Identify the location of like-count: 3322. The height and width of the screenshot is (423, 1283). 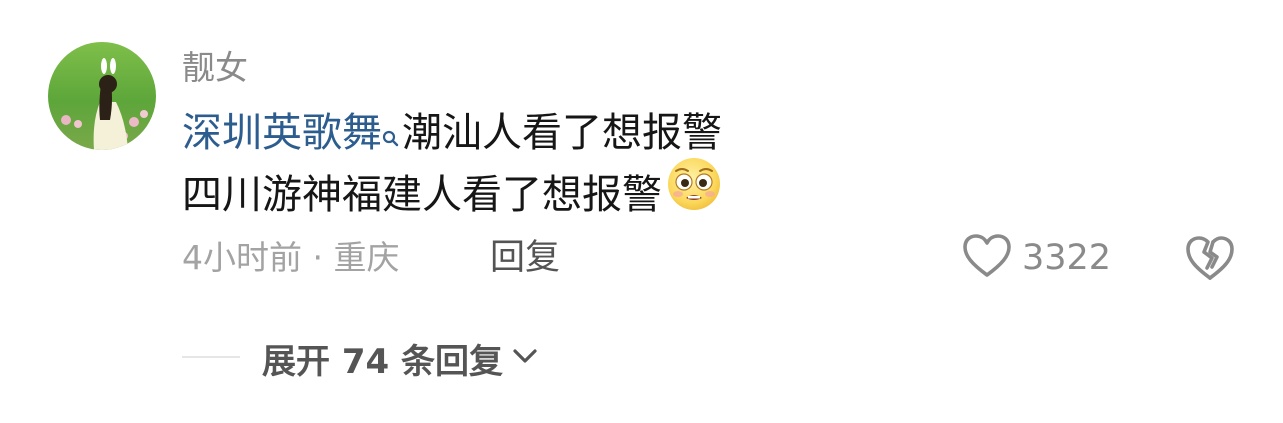
(1067, 258).